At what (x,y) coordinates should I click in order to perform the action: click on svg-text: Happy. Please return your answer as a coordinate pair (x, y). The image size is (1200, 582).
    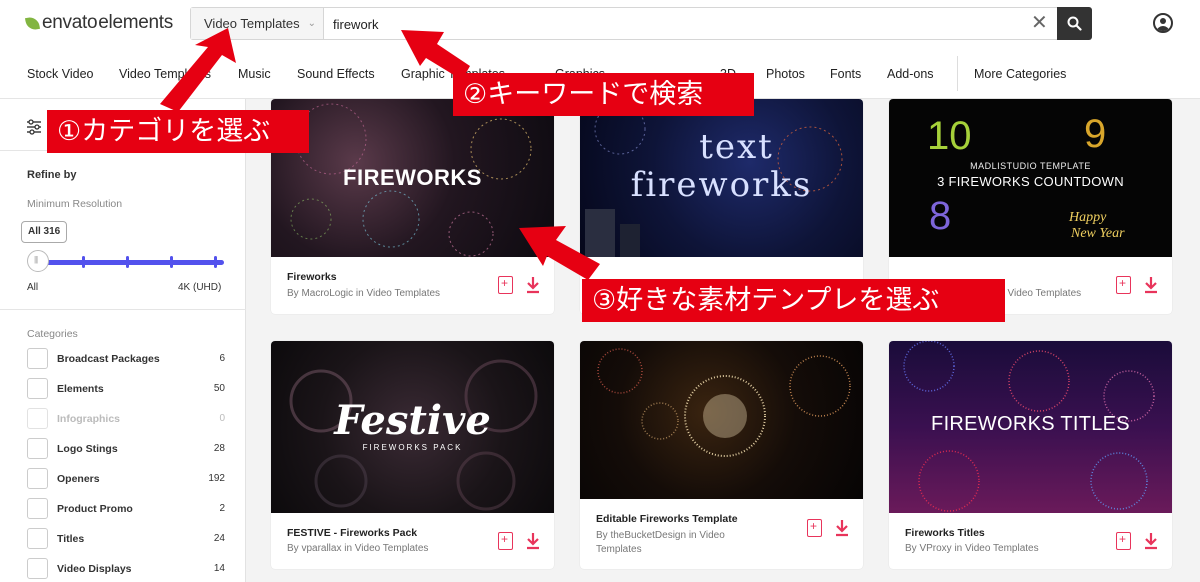
    Looking at the image, I should click on (1087, 217).